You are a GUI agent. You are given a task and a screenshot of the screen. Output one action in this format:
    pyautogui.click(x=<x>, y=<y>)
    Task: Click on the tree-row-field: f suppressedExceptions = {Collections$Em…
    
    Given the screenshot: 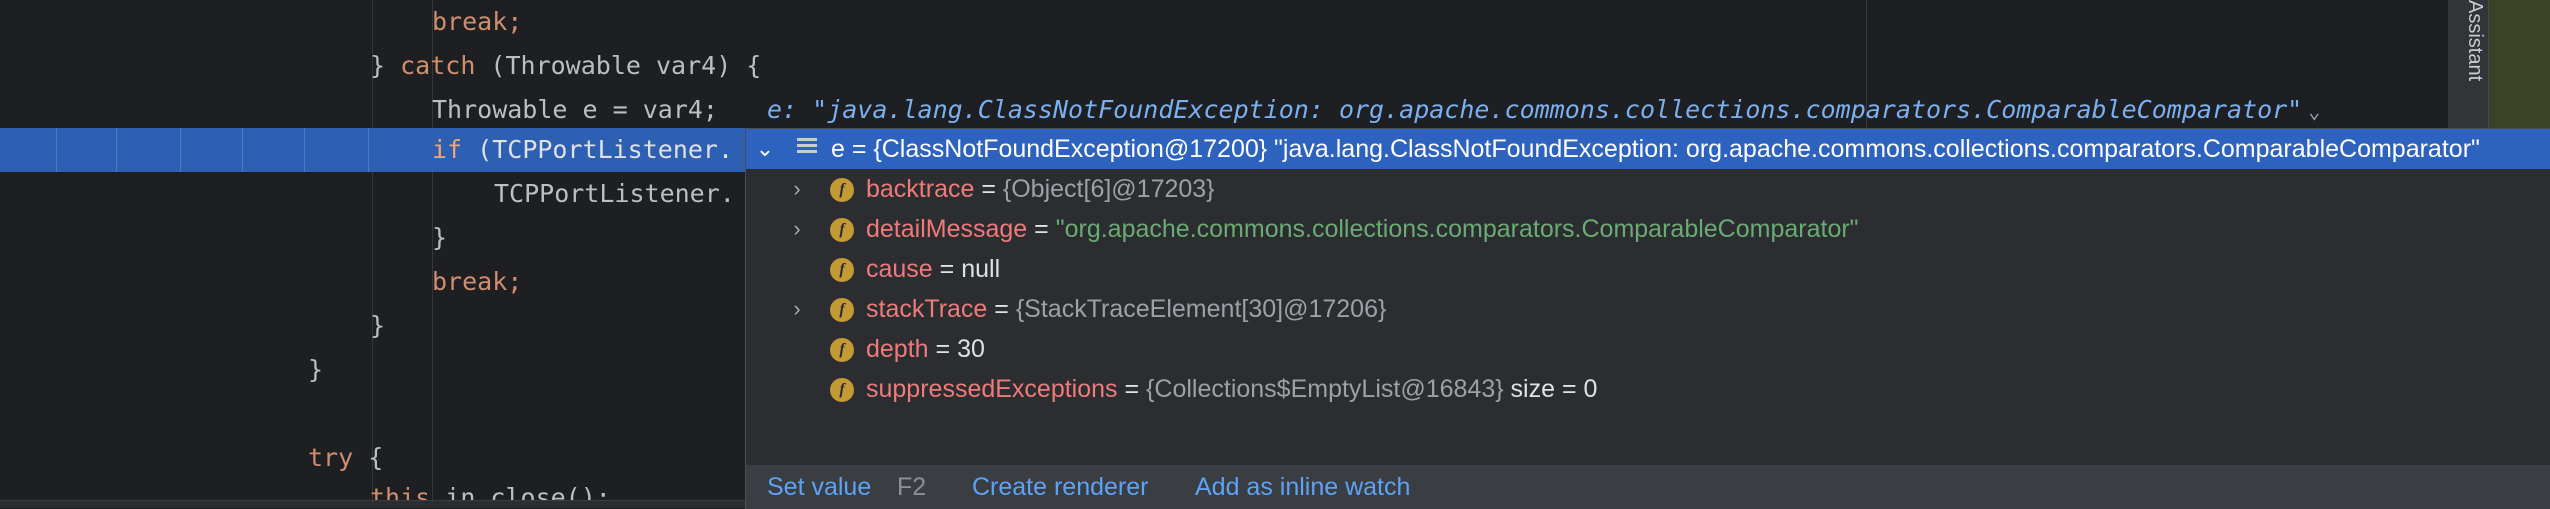 What is the action you would take?
    pyautogui.click(x=1648, y=389)
    